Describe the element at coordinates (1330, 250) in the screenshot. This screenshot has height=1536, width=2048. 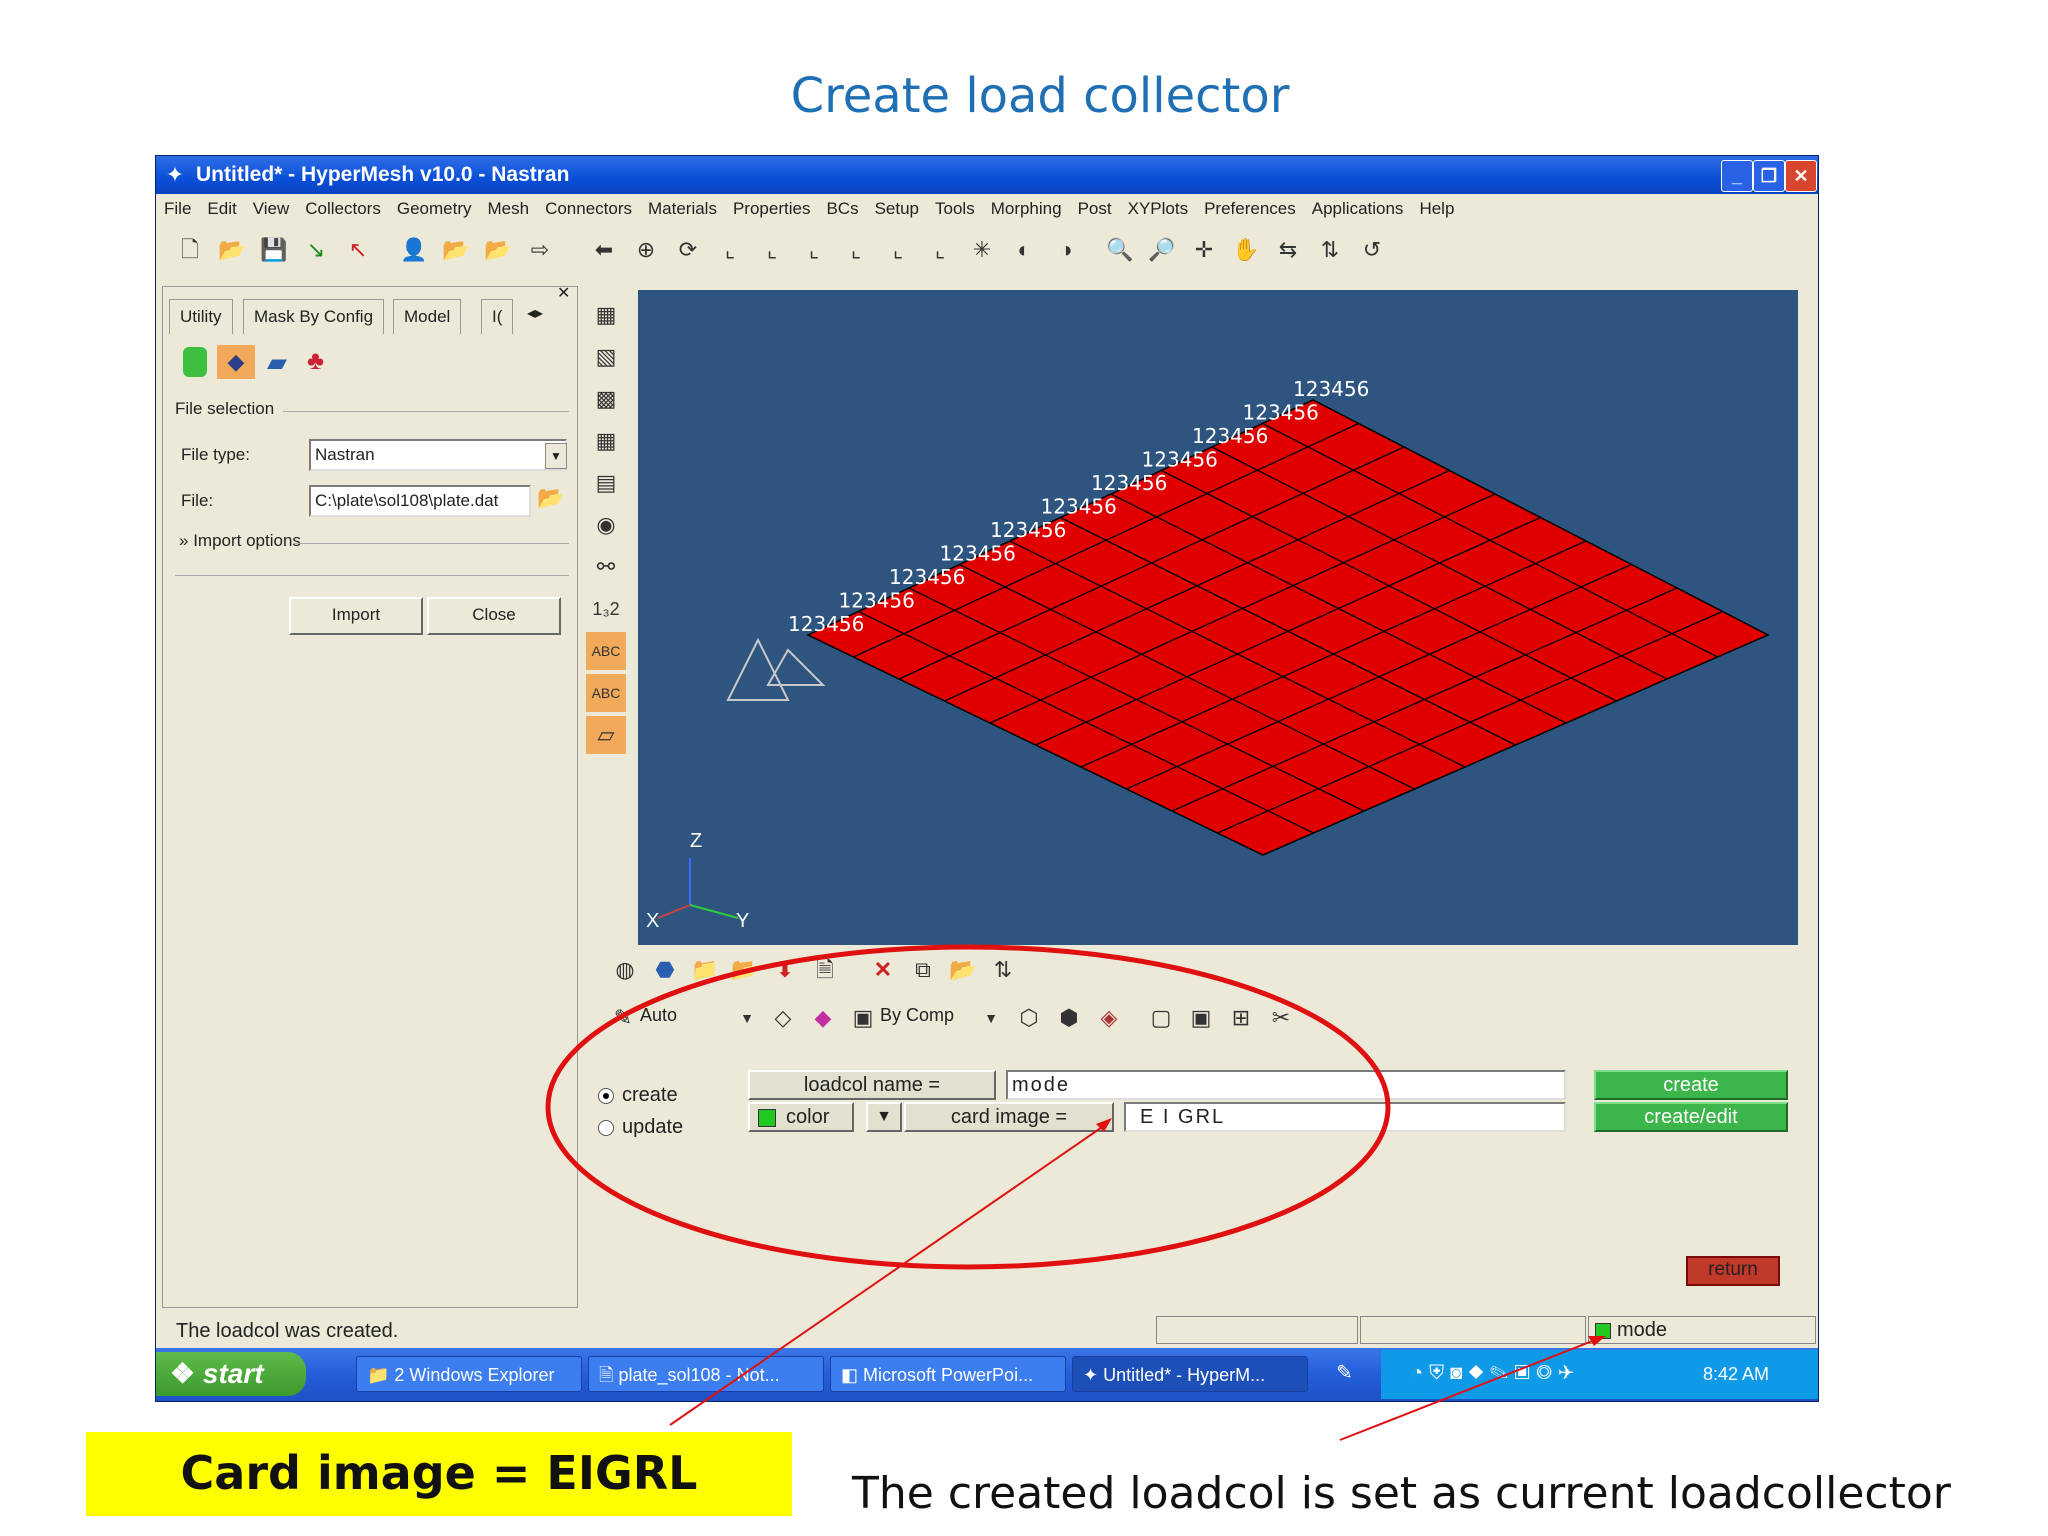
I see `rotate-vertical-icon: ⇅` at that location.